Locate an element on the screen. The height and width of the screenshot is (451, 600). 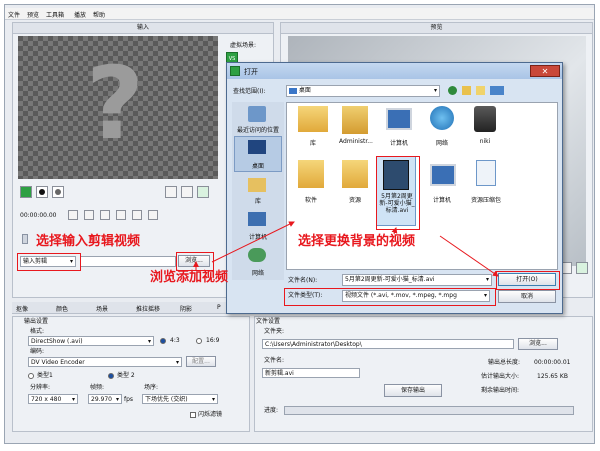
field-order-value: 下场优先 (交织) is located at coordinates (166, 399).